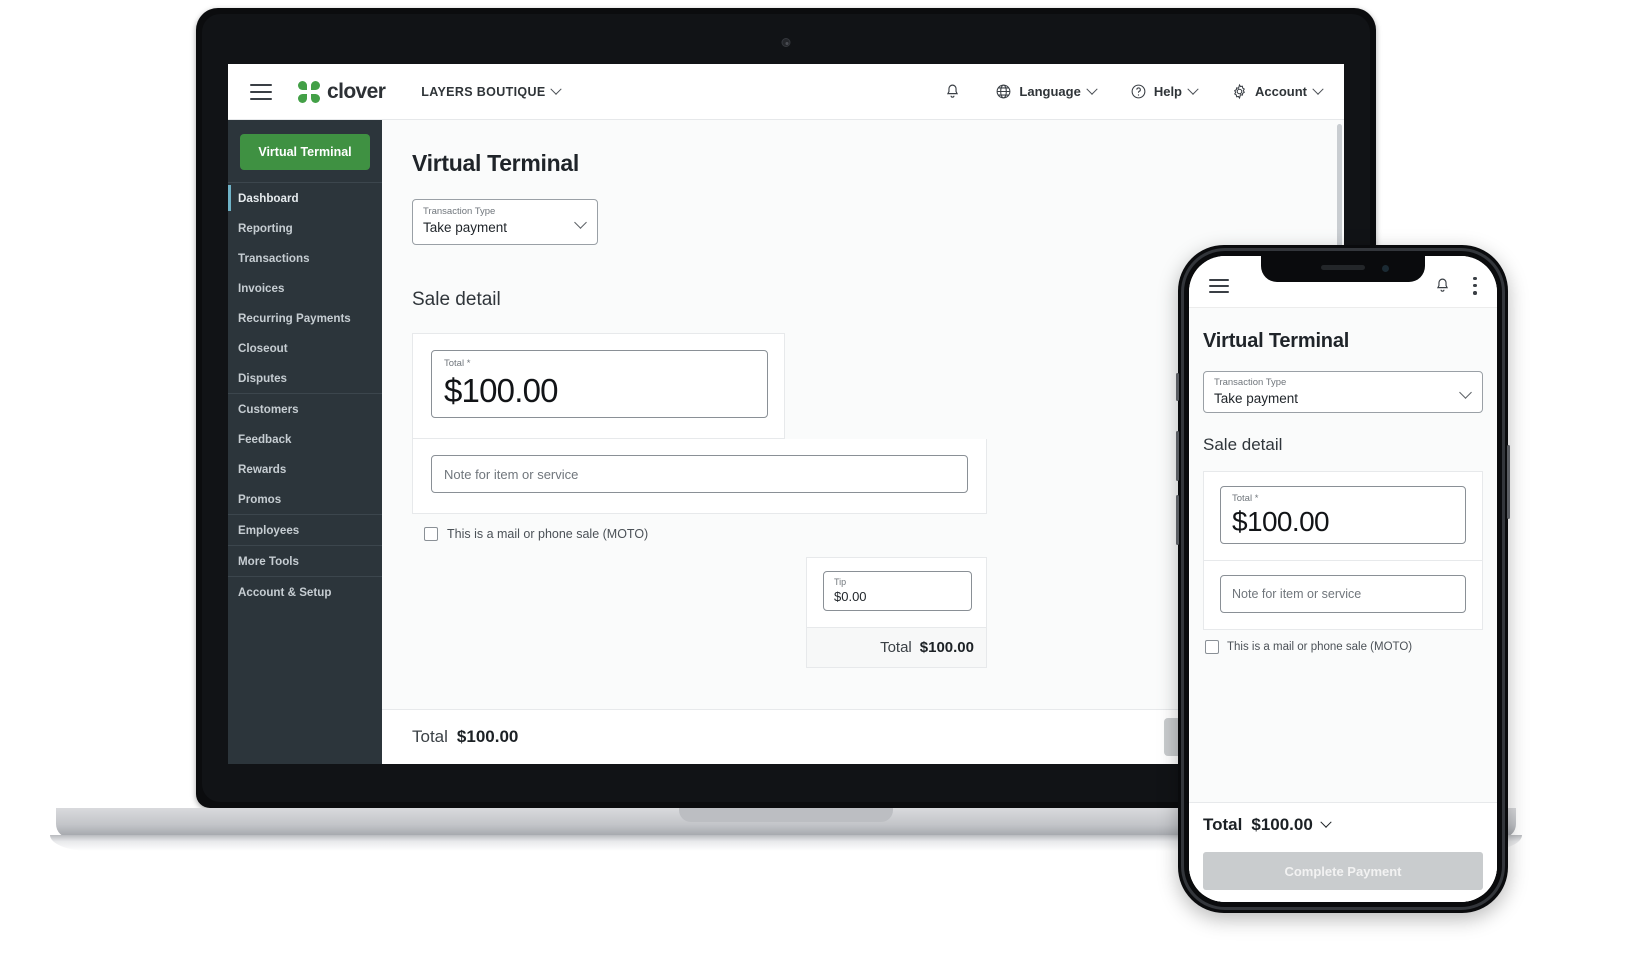 The image size is (1640, 963). I want to click on phone-moto-row: This is a mail or phone sale (MOTO), so click(1343, 647).